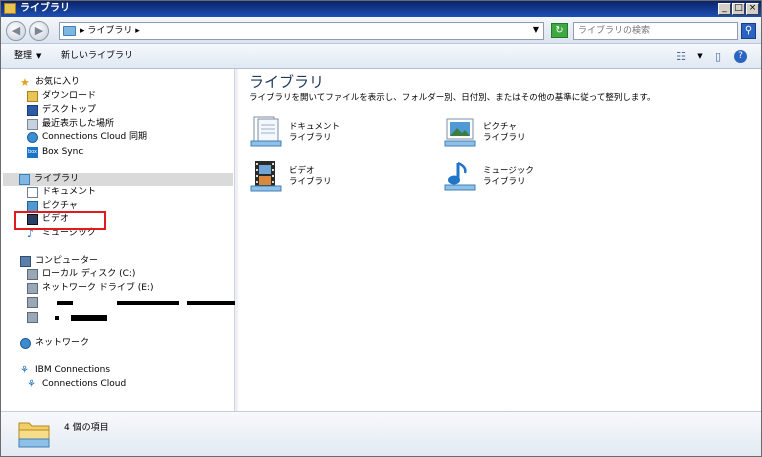 This screenshot has width=762, height=457. What do you see at coordinates (302, 171) in the screenshot?
I see `library-name: ビデオ` at bounding box center [302, 171].